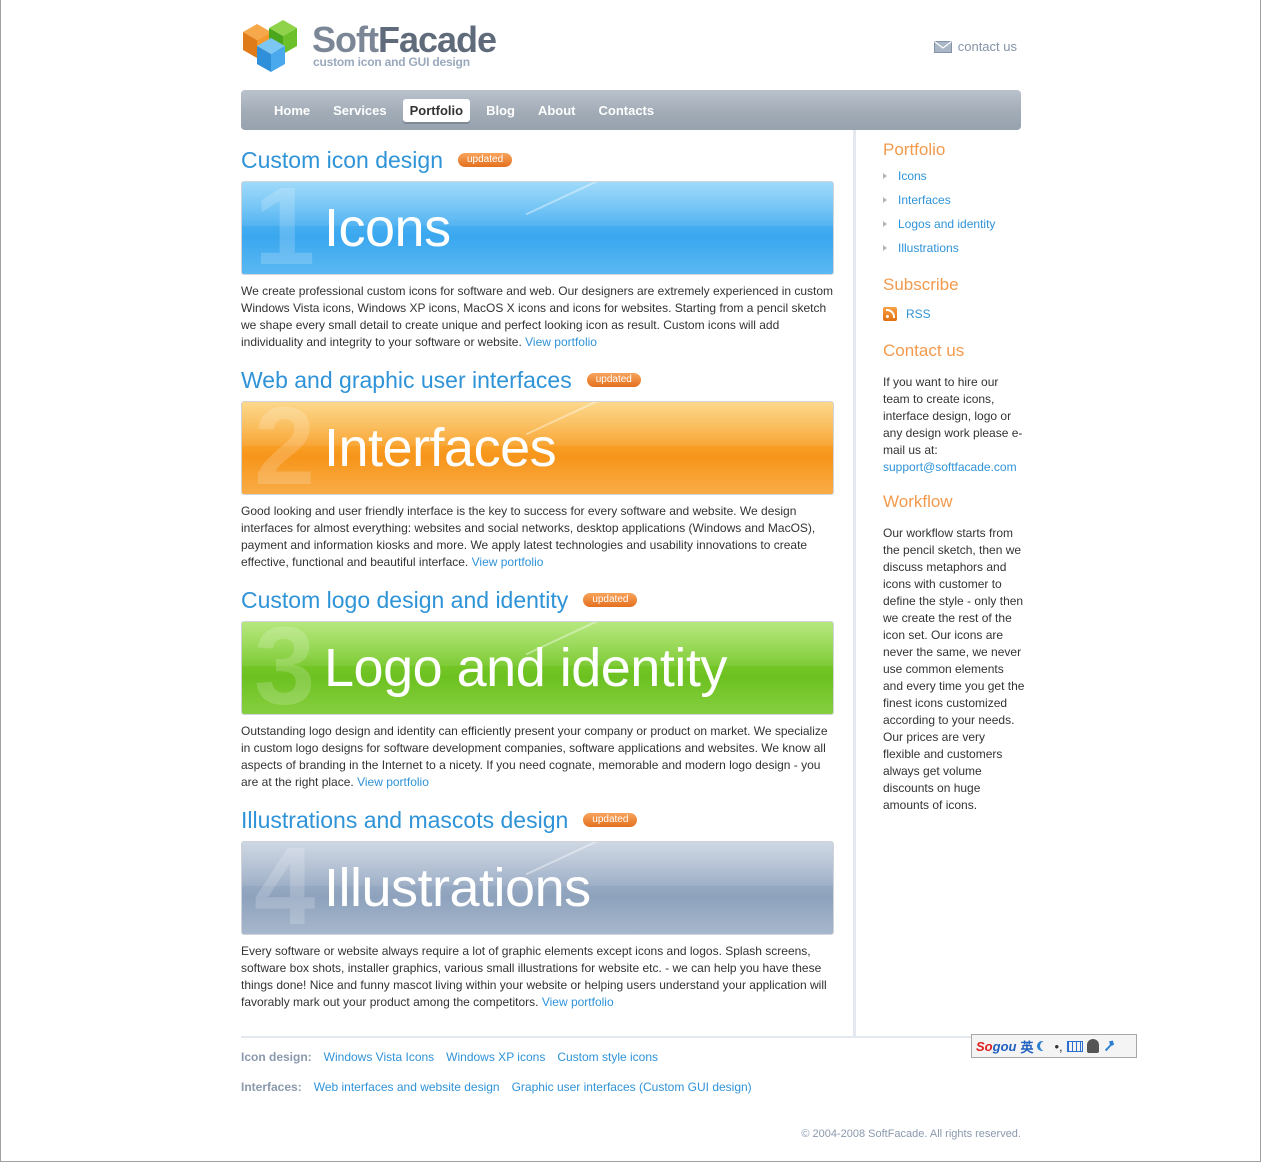 The height and width of the screenshot is (1162, 1261). I want to click on section-heading-text: Custom logo design and identity, so click(405, 600).